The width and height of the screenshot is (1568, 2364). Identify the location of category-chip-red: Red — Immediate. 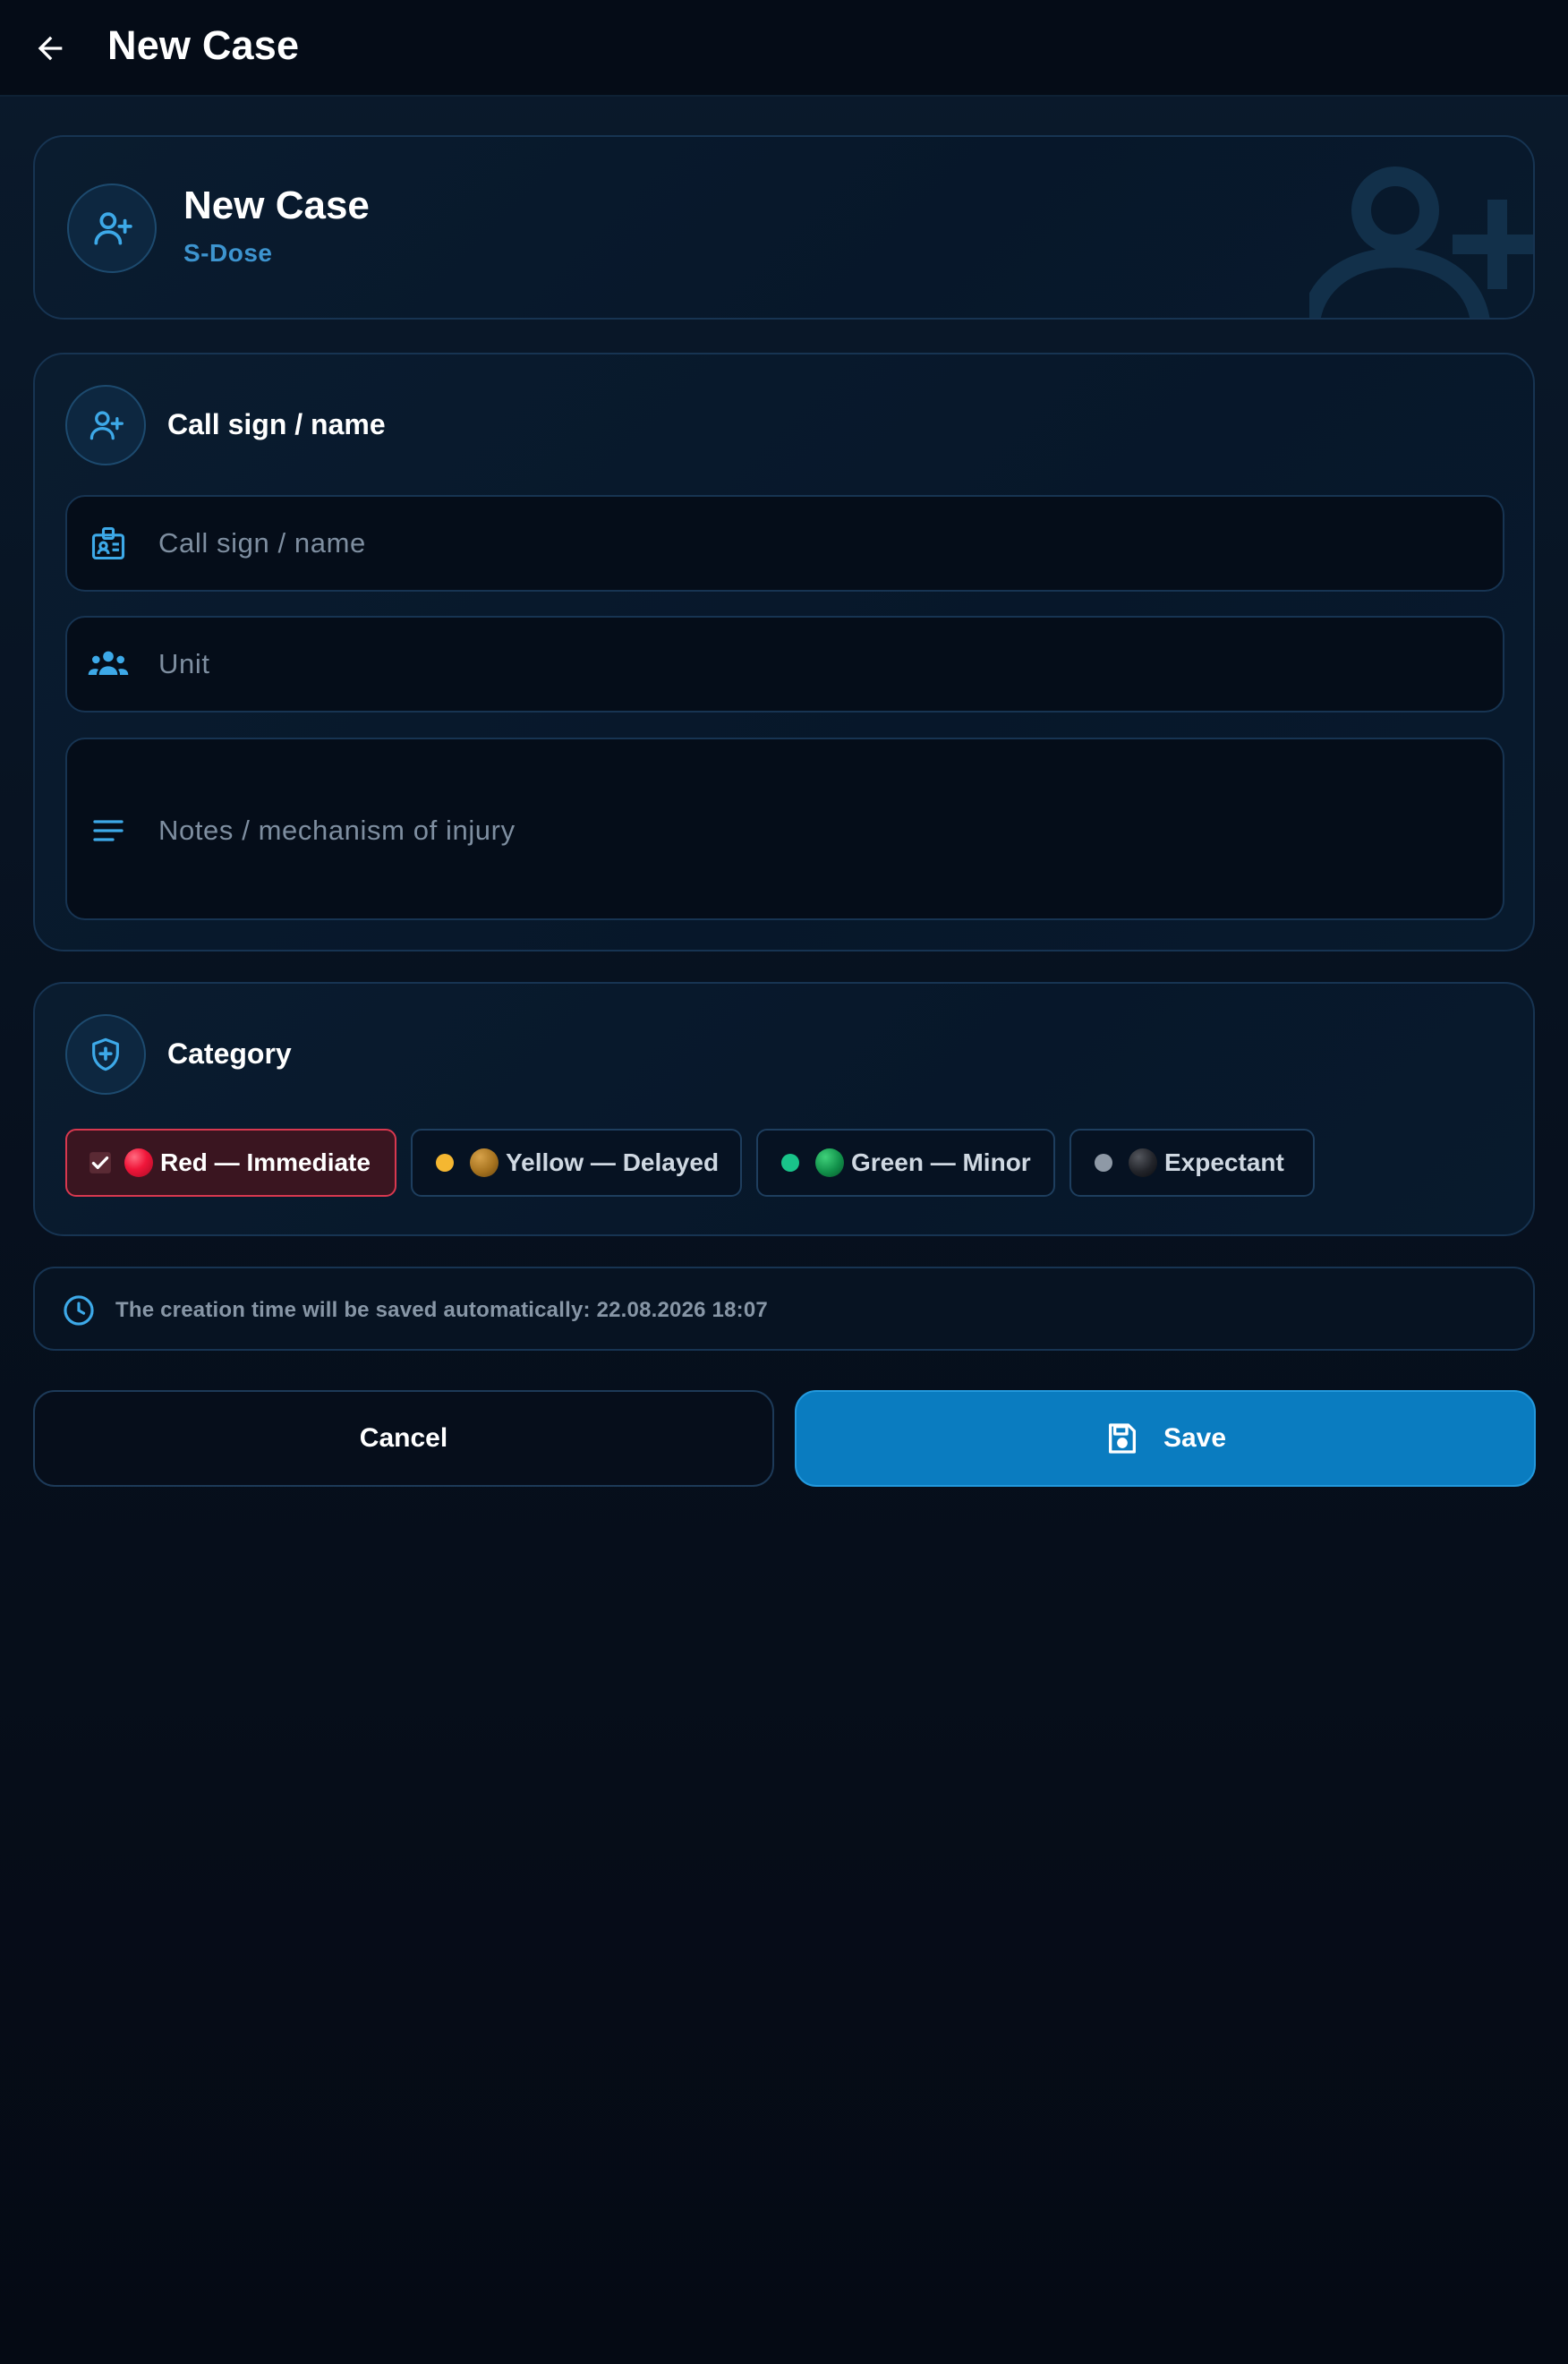
(230, 1163).